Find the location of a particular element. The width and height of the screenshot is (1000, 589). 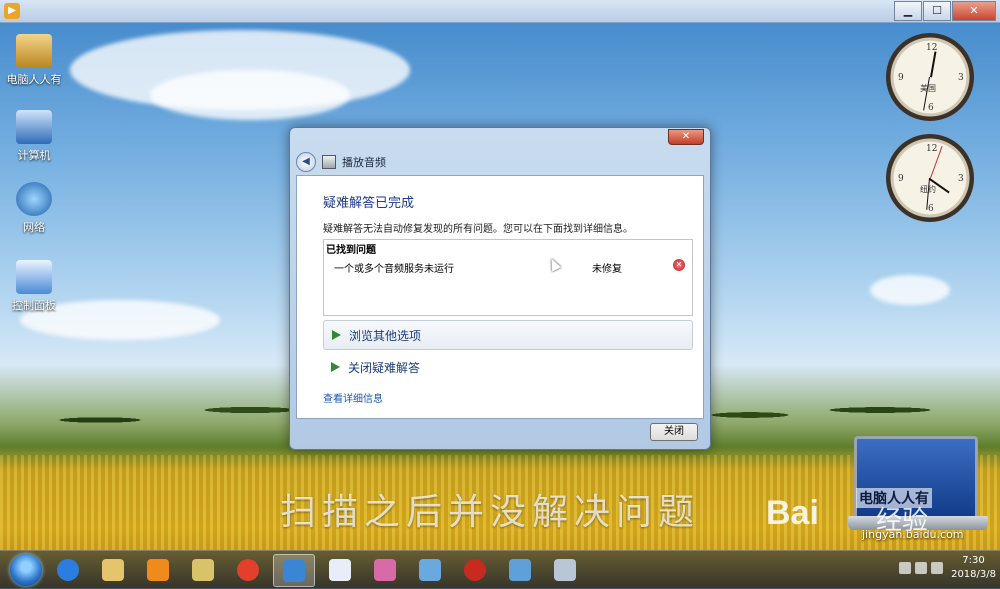

clock-label: 美国 is located at coordinates (928, 88).